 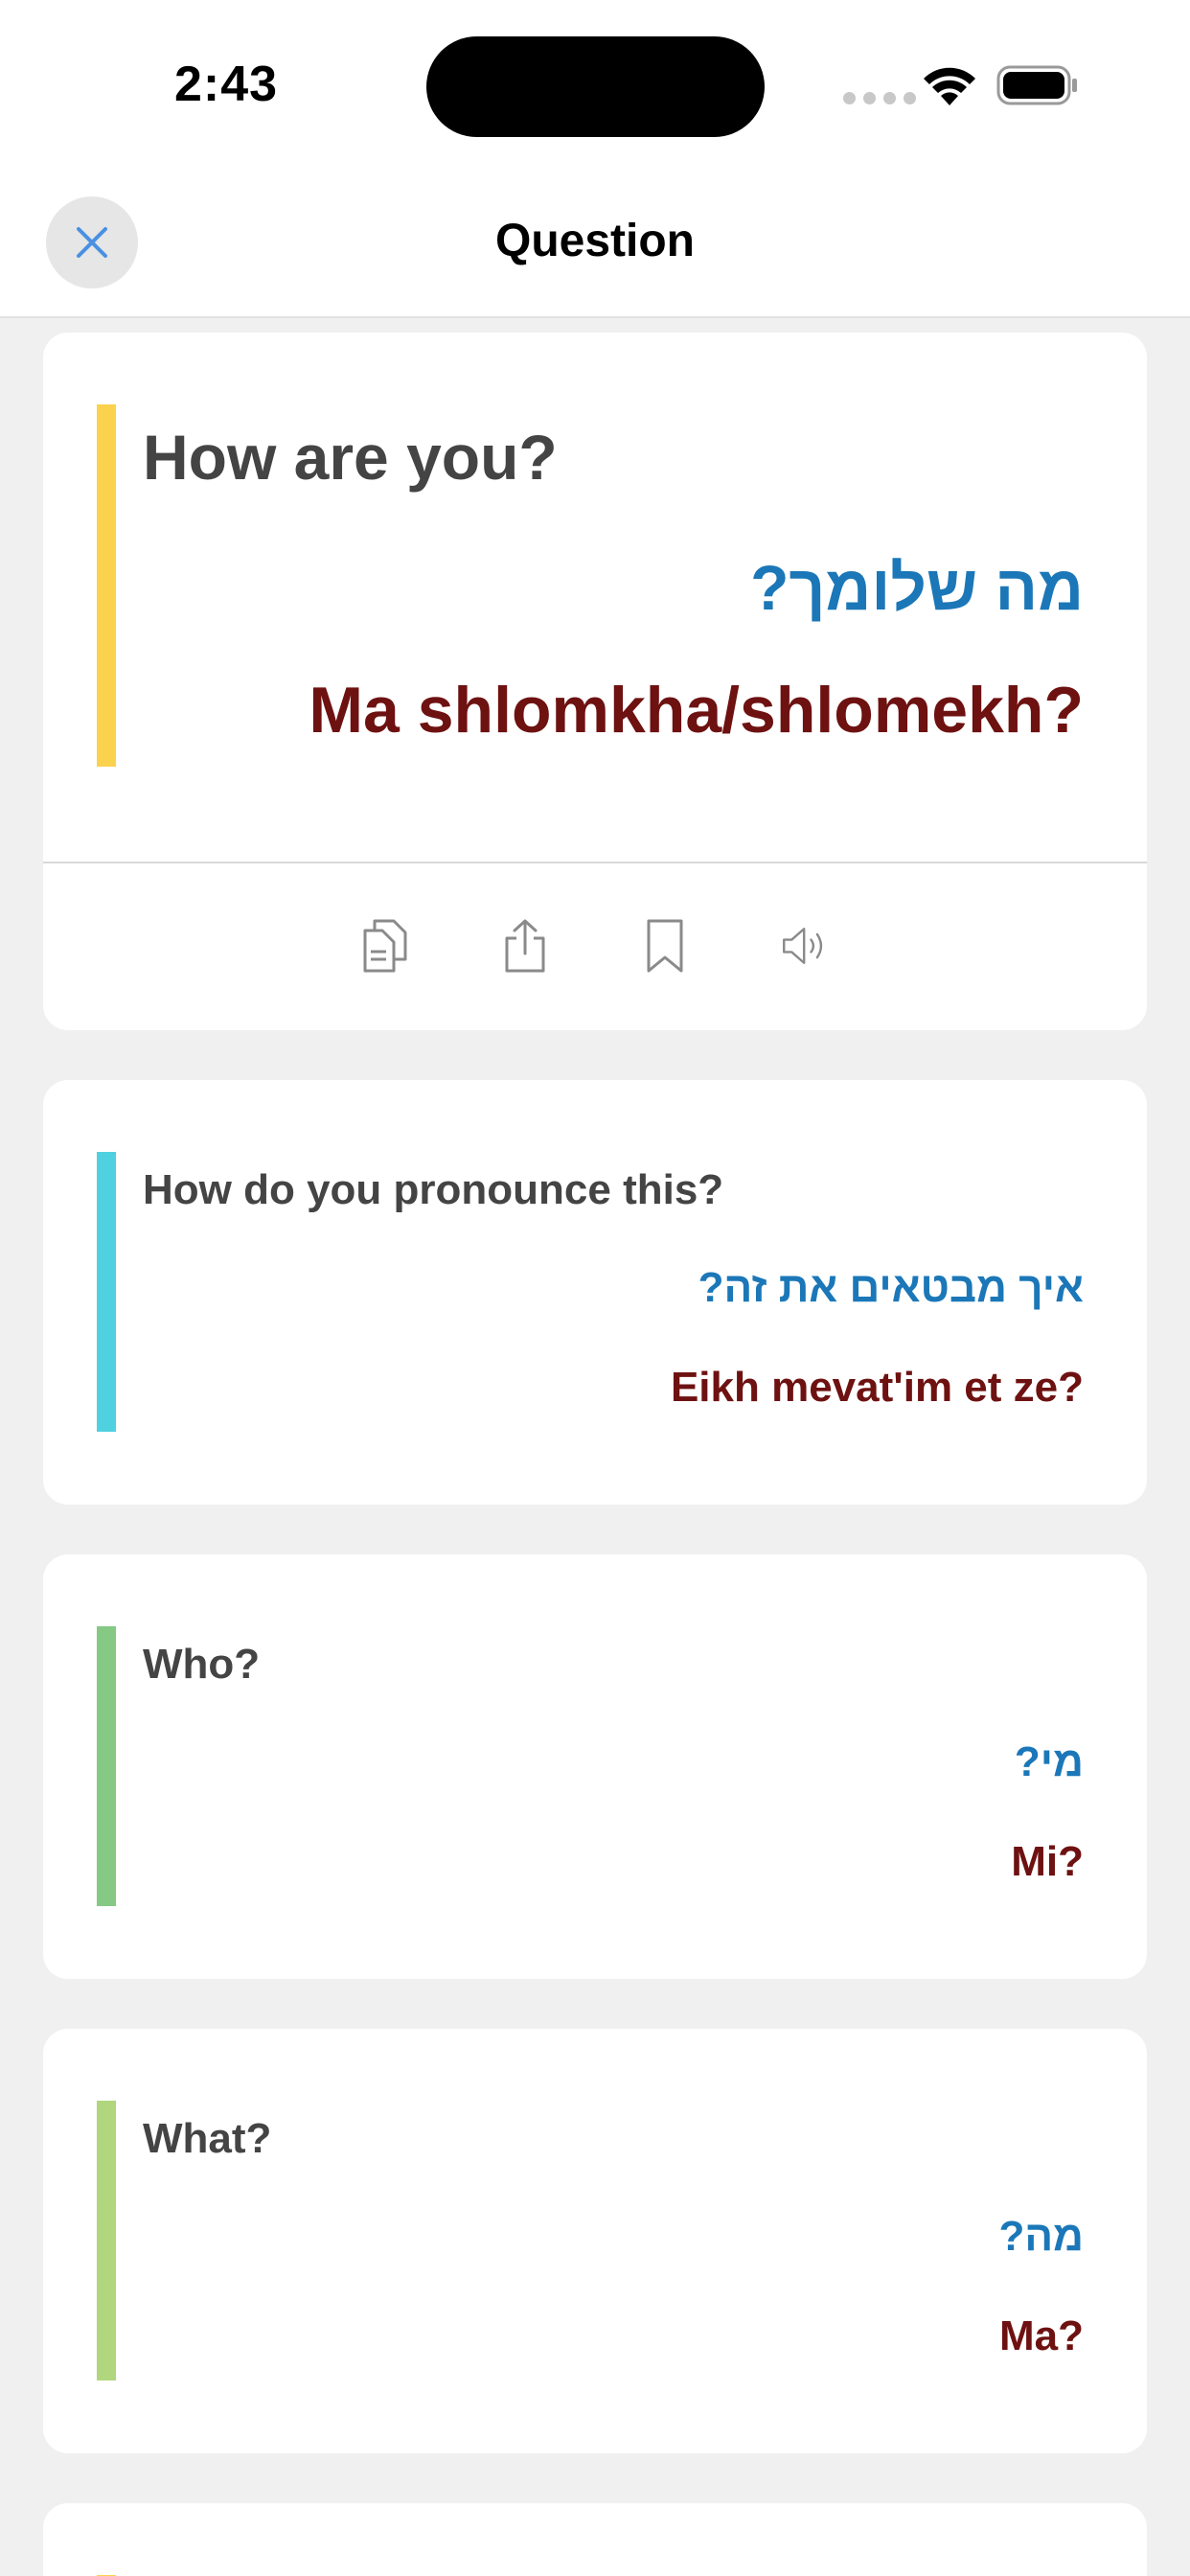 I want to click on hebrew-phrase: איך מבטאים את זה?, so click(x=891, y=1287).